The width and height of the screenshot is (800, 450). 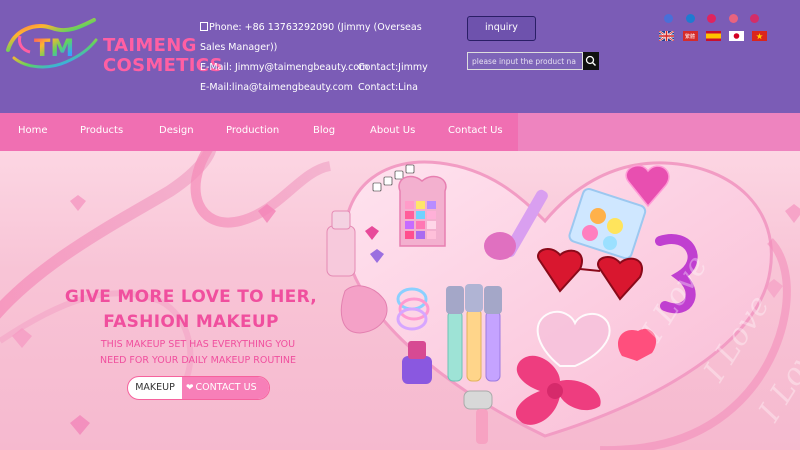 I want to click on flag-chinese-traditional-icon: 繁體, so click(x=690, y=36).